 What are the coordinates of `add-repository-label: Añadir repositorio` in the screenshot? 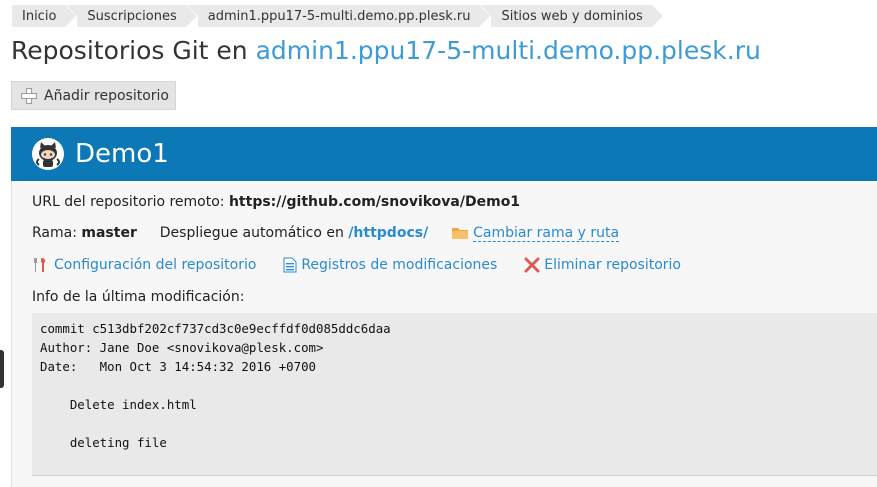 It's located at (106, 95).